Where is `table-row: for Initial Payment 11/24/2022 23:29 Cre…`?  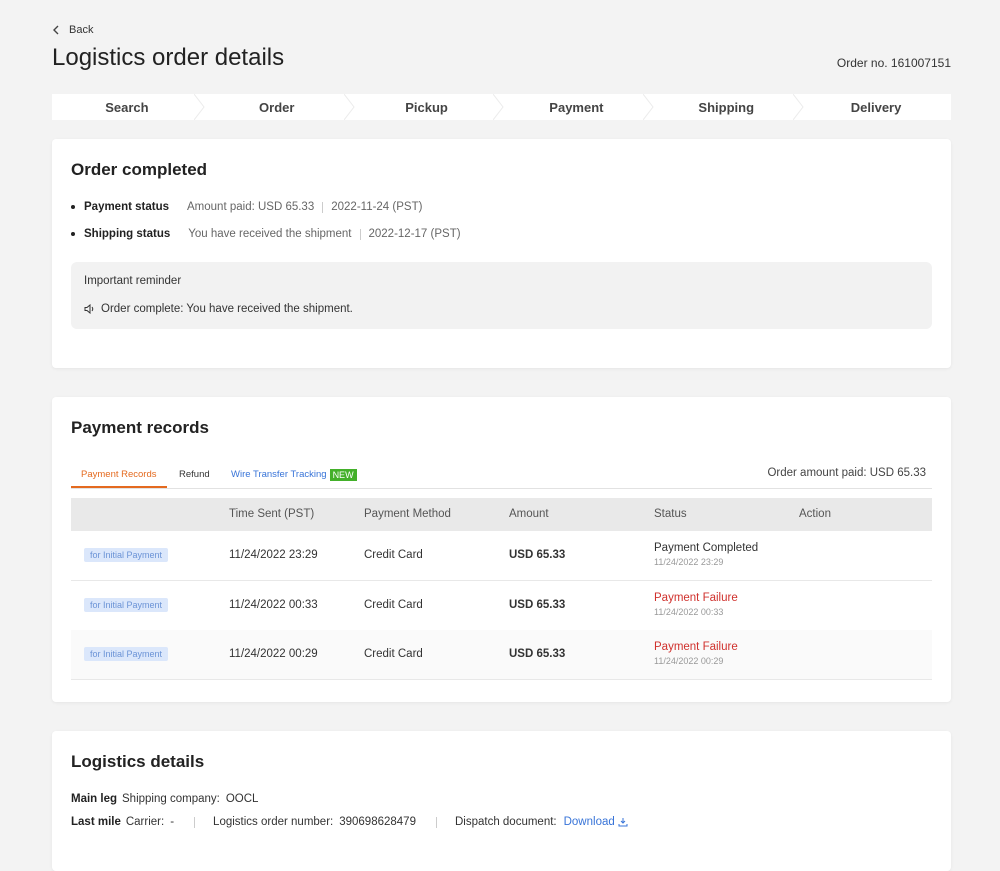
table-row: for Initial Payment 11/24/2022 23:29 Cre… is located at coordinates (501, 556).